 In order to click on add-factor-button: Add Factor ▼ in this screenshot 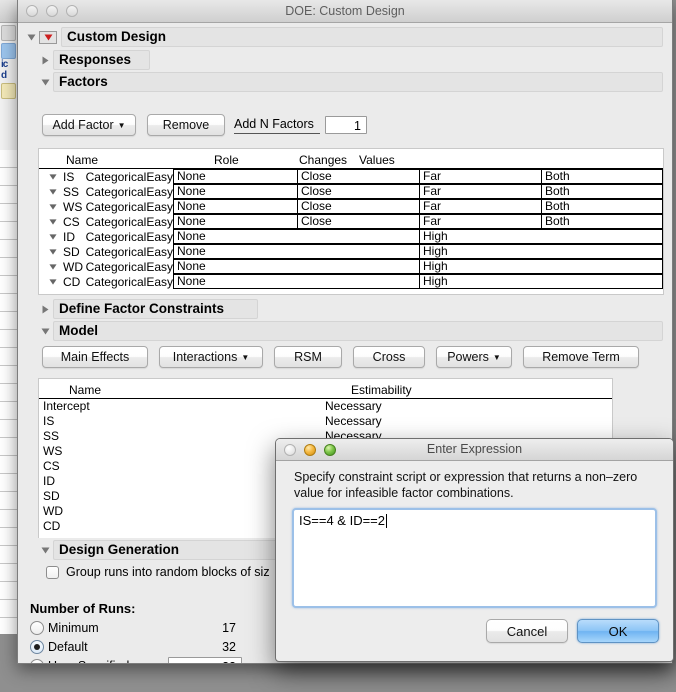, I will do `click(89, 125)`.